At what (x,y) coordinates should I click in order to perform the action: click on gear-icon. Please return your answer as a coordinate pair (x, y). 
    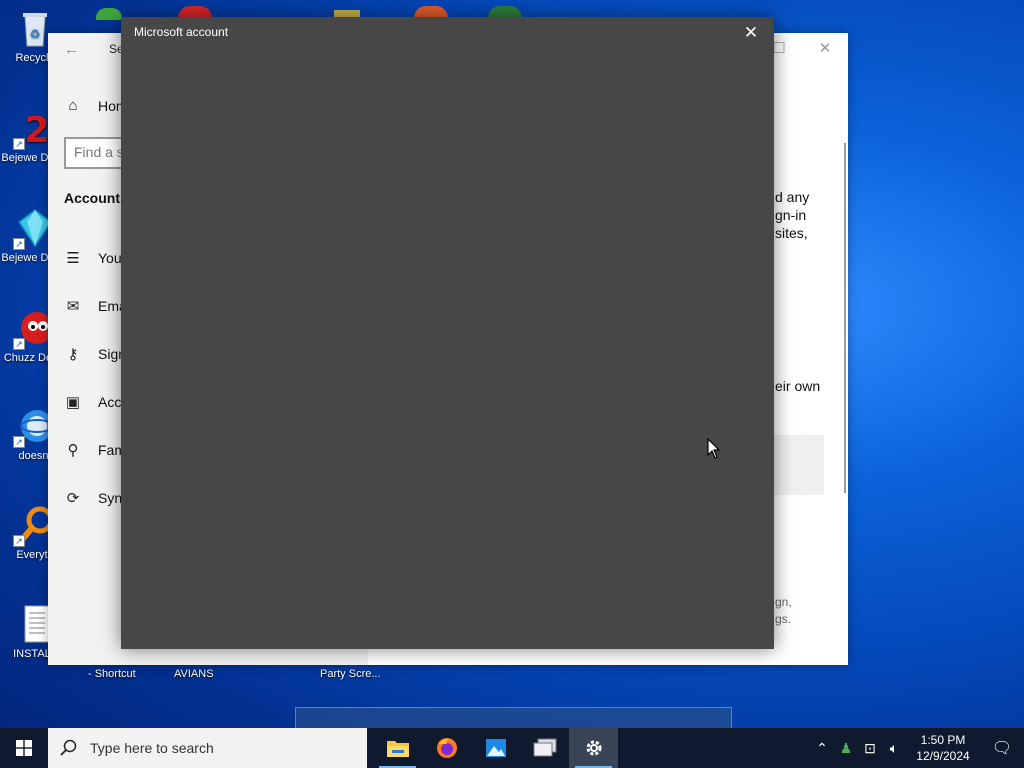
    Looking at the image, I should click on (593, 748).